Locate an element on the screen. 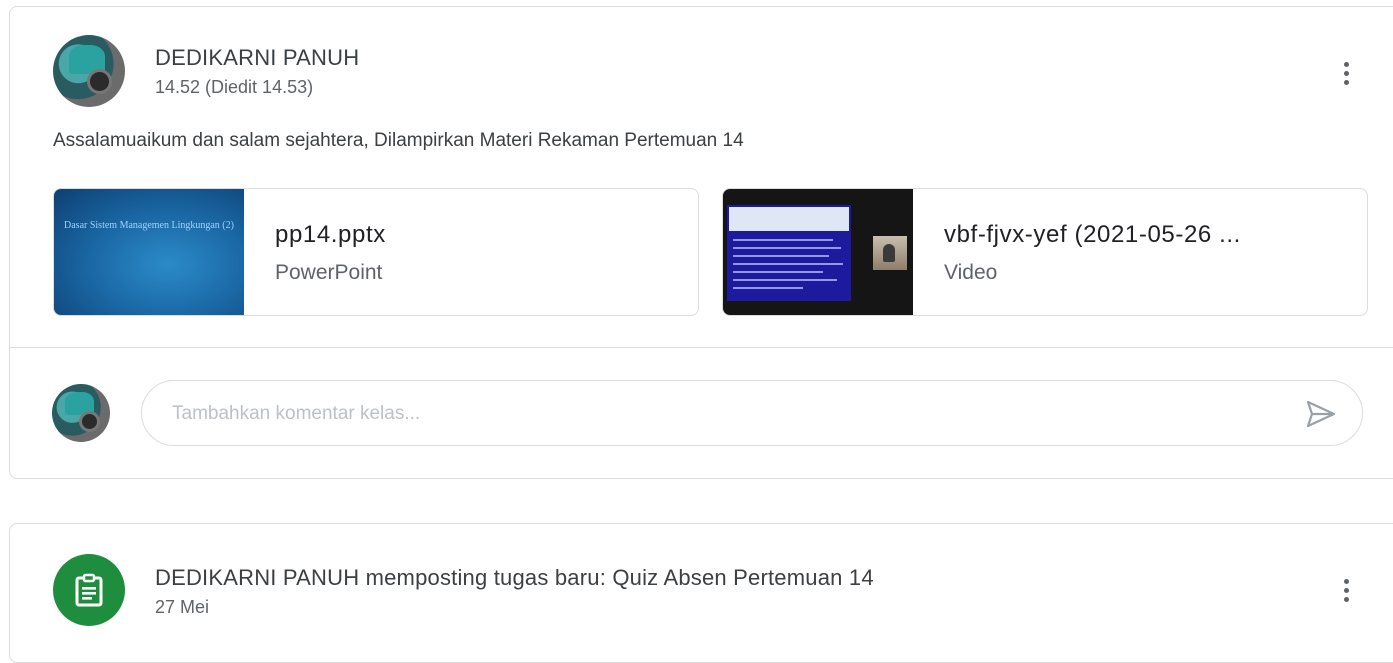 The height and width of the screenshot is (663, 1393). assignment-icon is located at coordinates (89, 590).